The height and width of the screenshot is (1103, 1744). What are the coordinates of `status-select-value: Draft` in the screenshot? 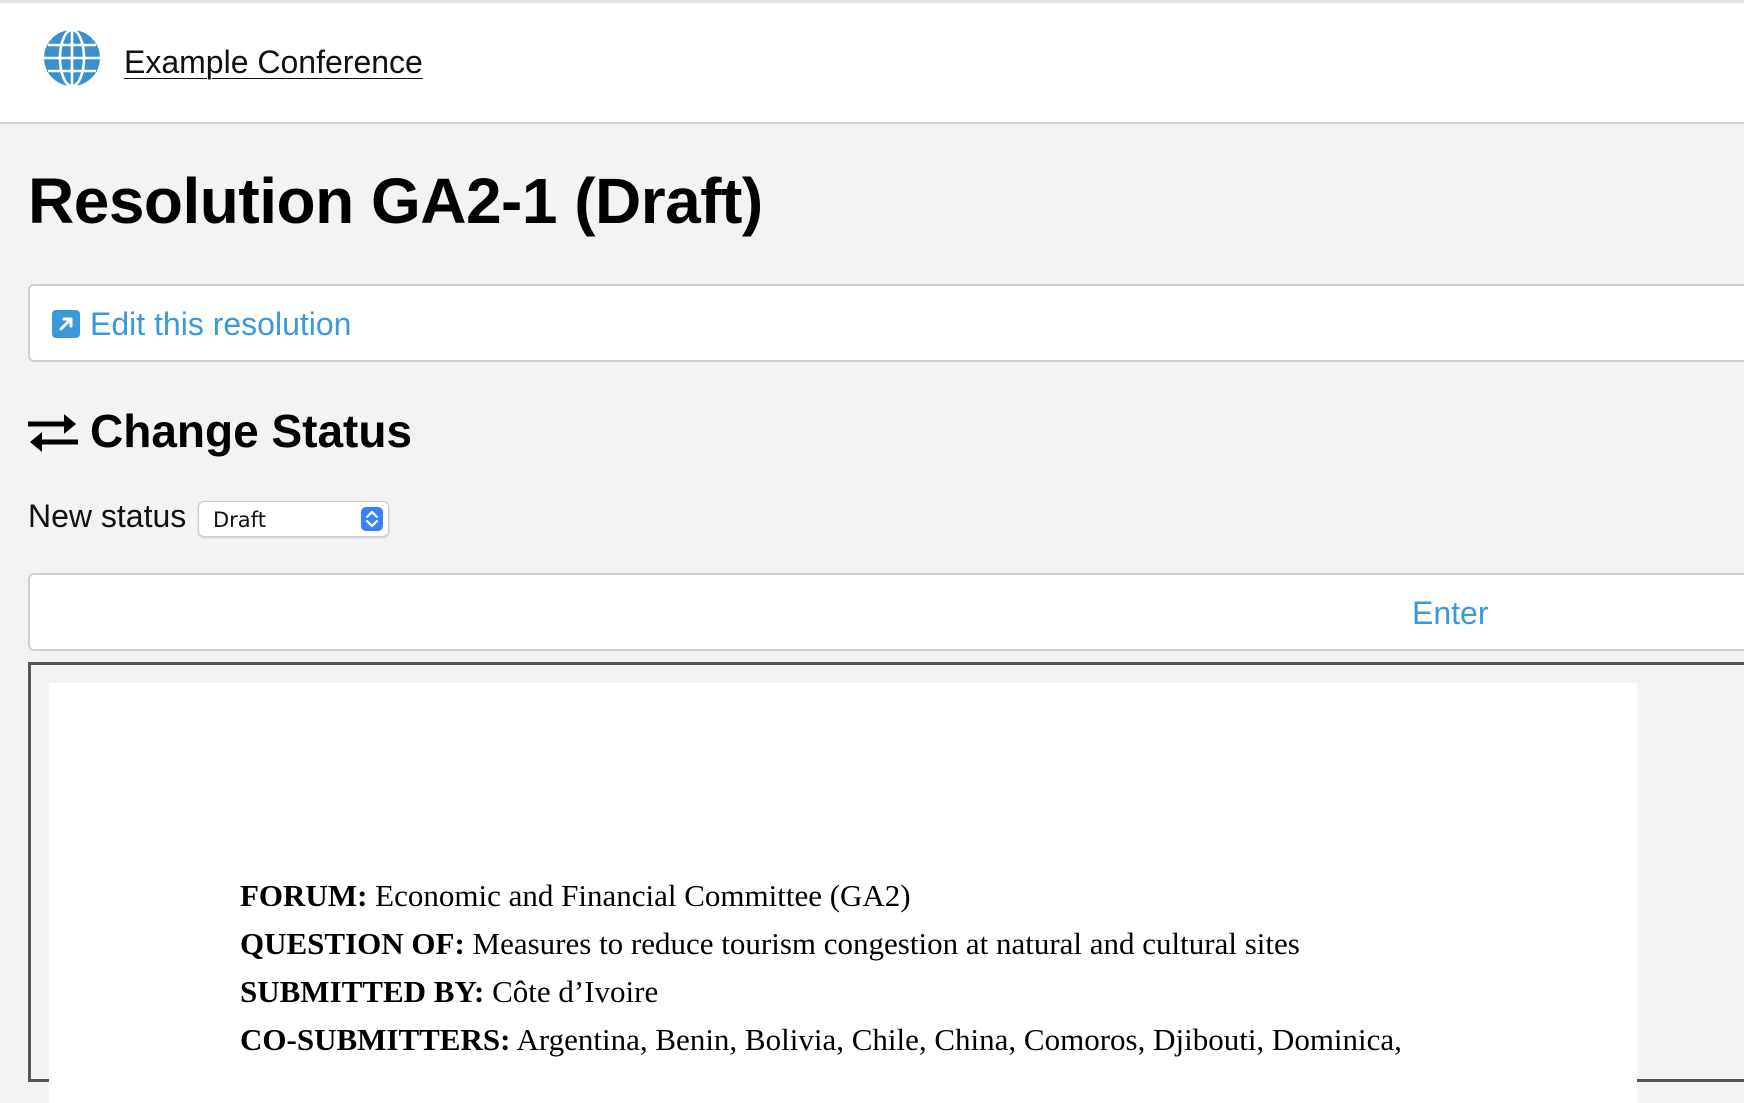 It's located at (239, 520).